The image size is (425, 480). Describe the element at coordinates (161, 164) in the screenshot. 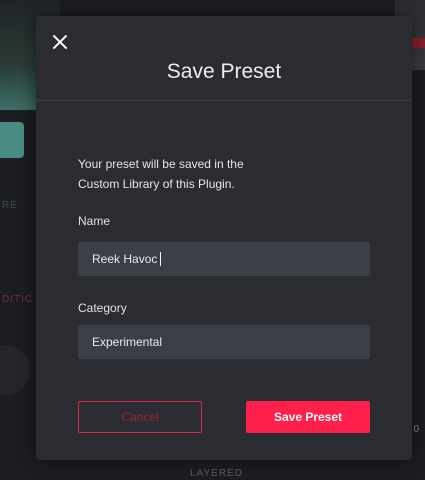

I see `description-line: Your preset will be saved in the` at that location.